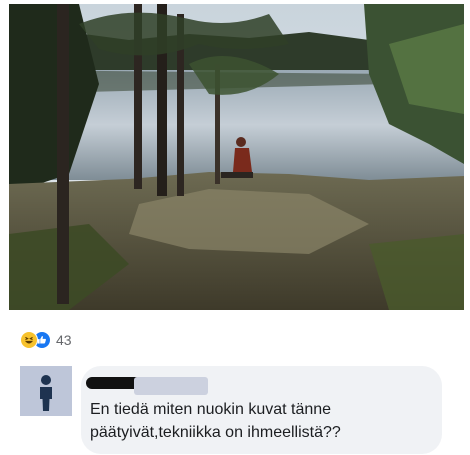 The width and height of the screenshot is (470, 455). I want to click on reaction-summary: 43, so click(46, 340).